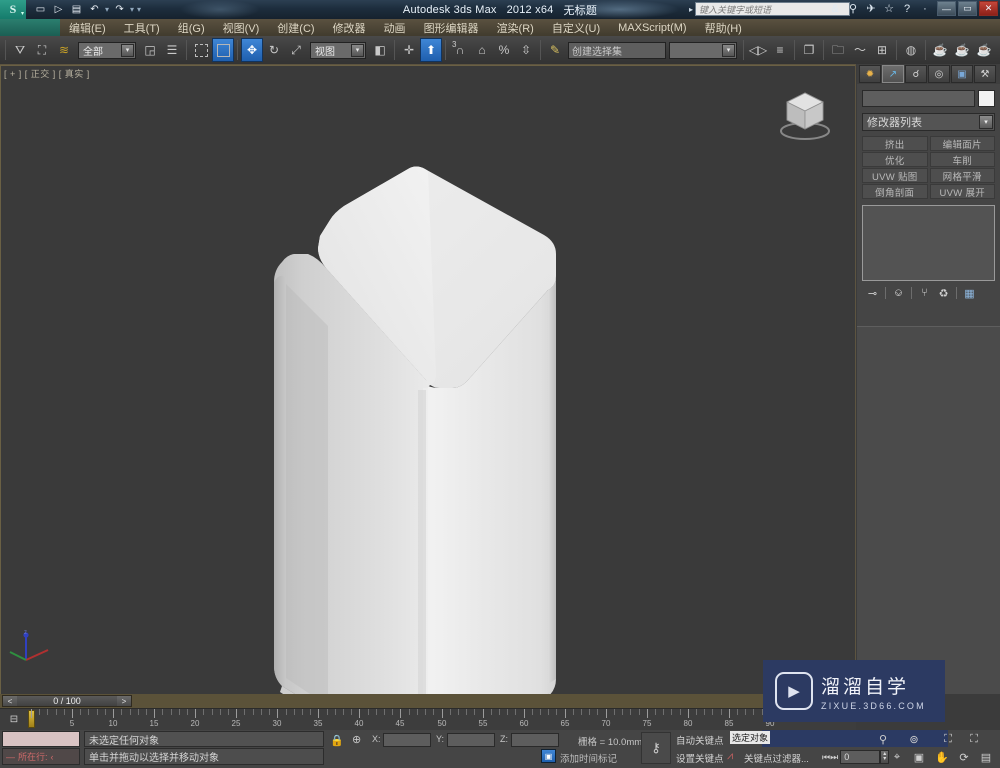  What do you see at coordinates (835, 9) in the screenshot?
I see `autodesk-360-icon: &` at bounding box center [835, 9].